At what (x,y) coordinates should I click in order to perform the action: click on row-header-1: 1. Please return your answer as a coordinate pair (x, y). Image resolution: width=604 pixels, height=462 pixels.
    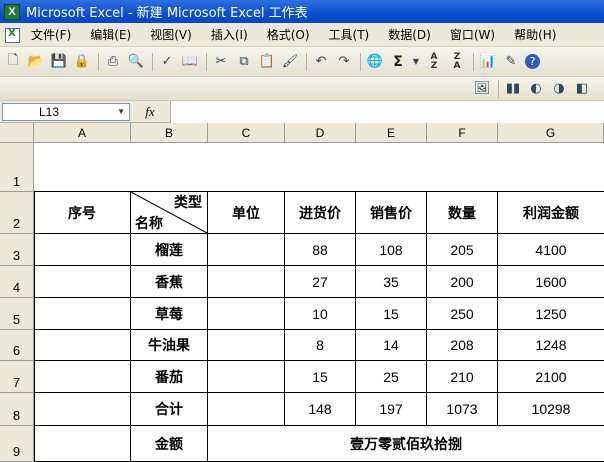
    Looking at the image, I should click on (17, 167).